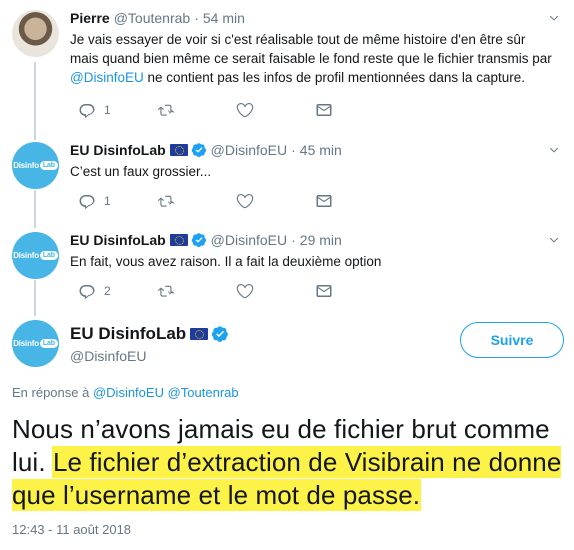  I want to click on reply-to-label: En réponse à, so click(51, 392).